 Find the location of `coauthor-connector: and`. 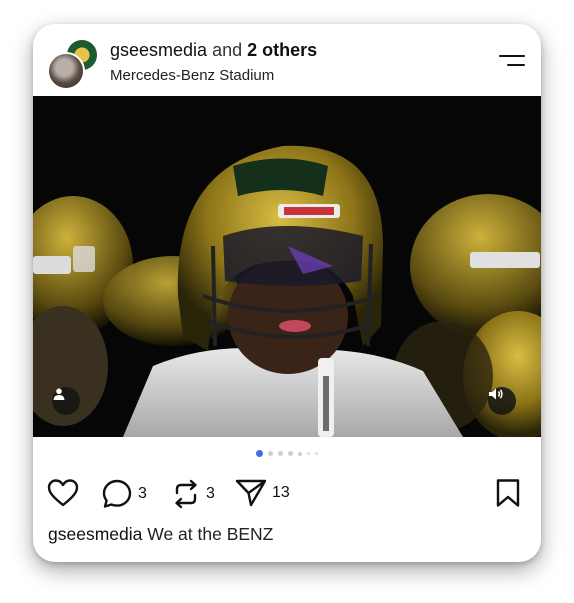

coauthor-connector: and is located at coordinates (227, 50).